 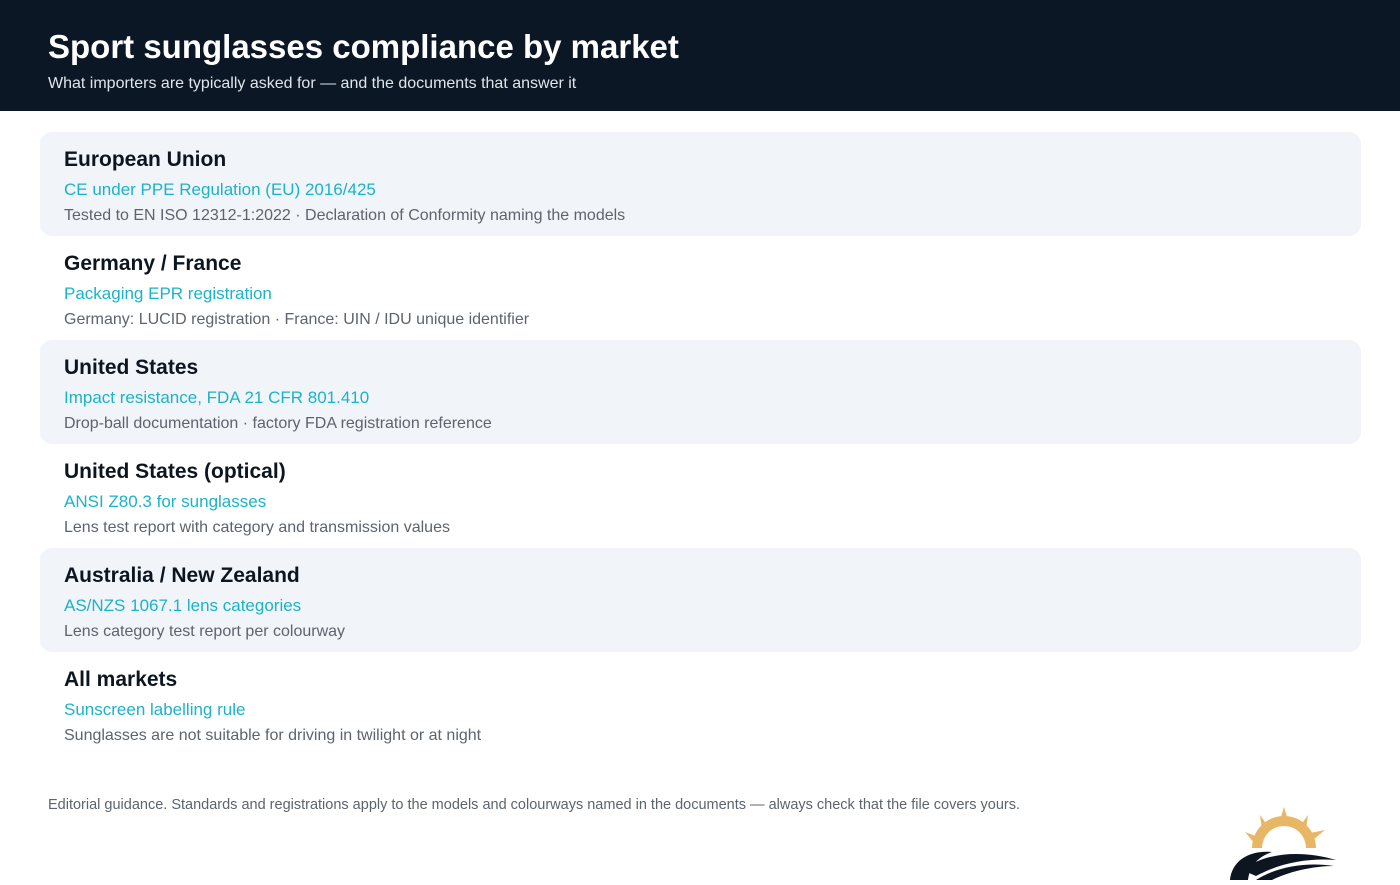 What do you see at coordinates (205, 631) in the screenshot?
I see `market-documents: Lens category test report per colourway` at bounding box center [205, 631].